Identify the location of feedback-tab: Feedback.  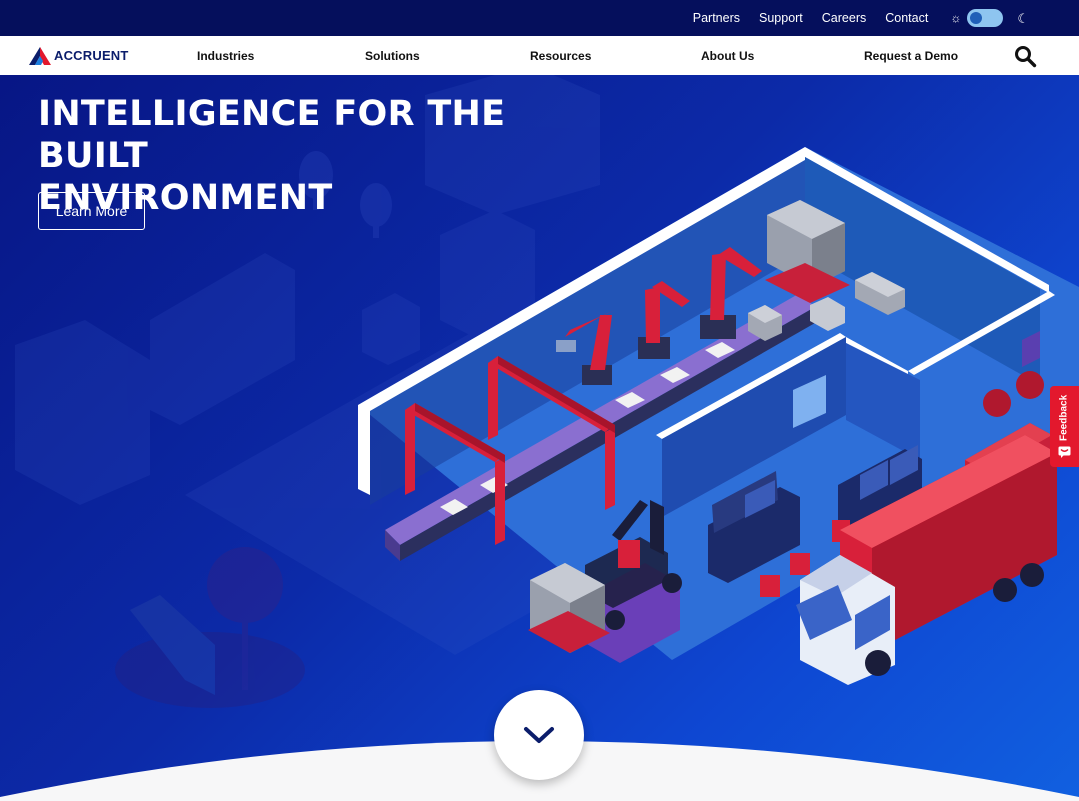
(1064, 426).